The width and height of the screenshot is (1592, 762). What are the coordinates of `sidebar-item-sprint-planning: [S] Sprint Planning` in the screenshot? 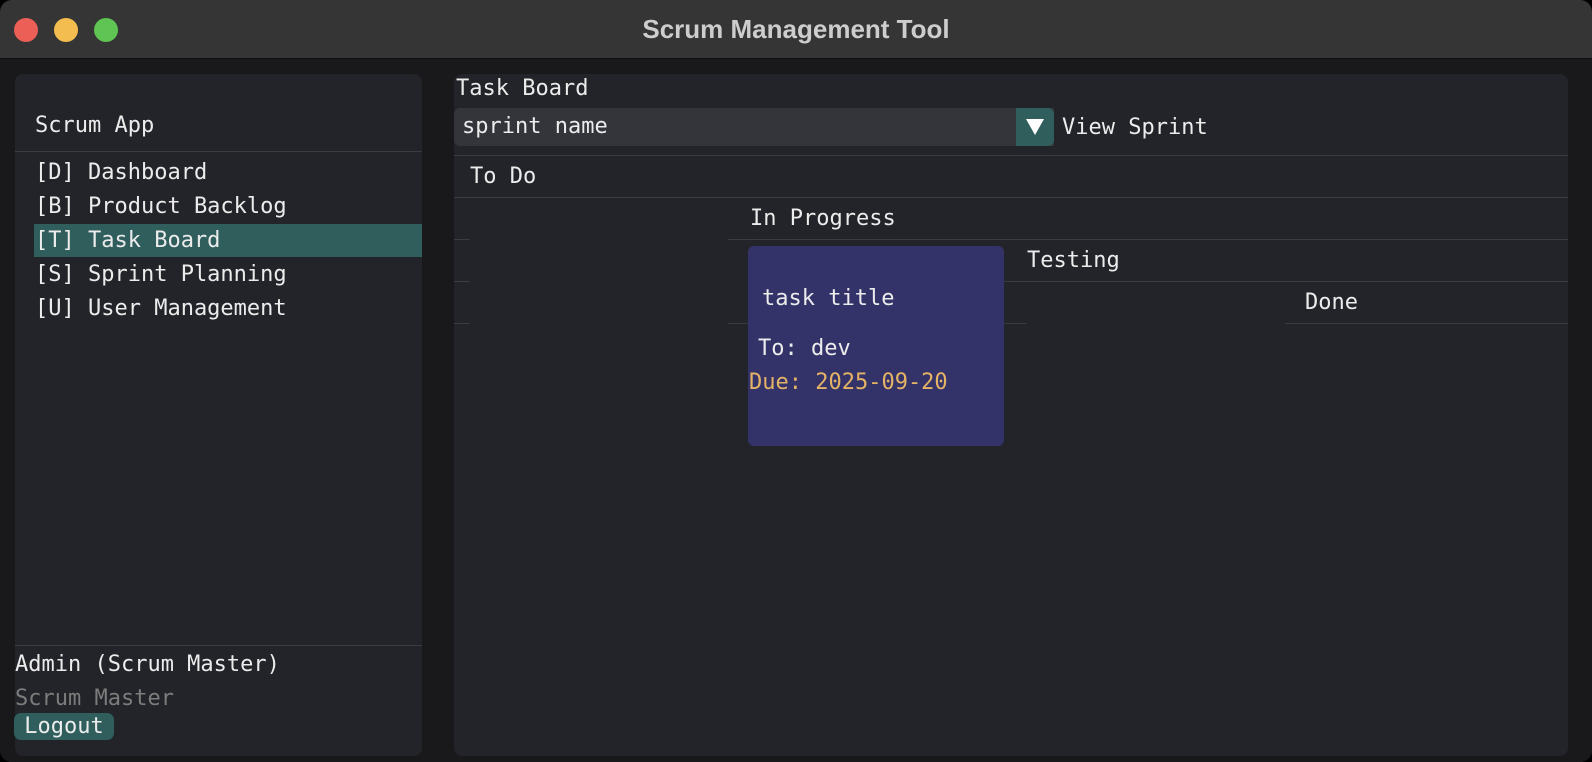 It's located at (228, 274).